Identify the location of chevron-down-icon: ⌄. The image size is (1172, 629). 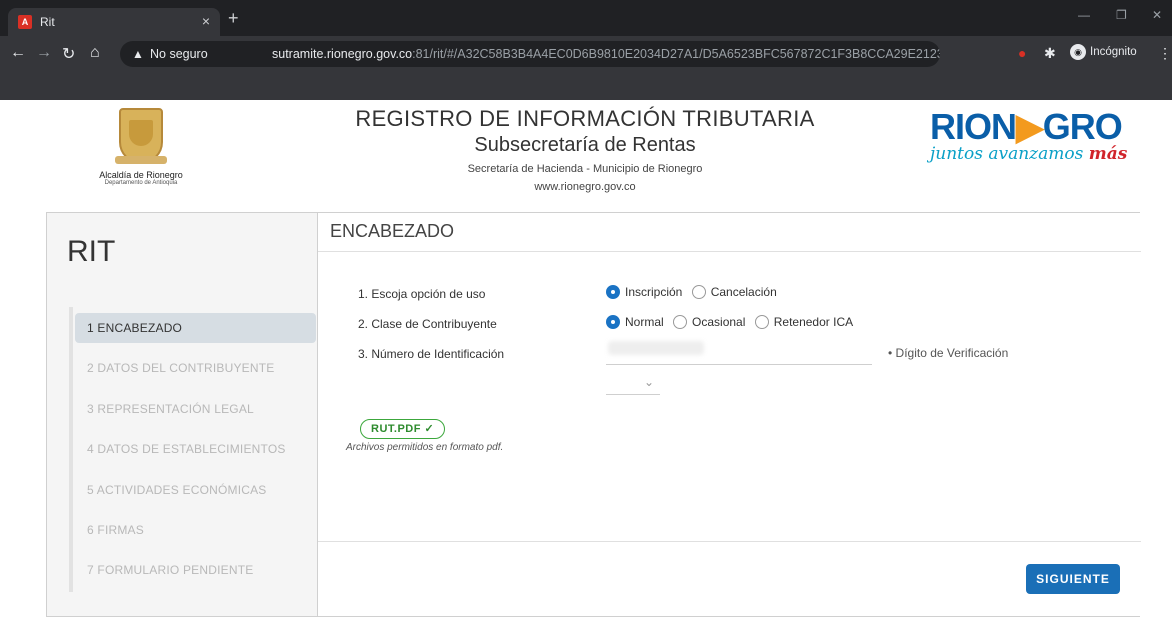
(648, 382).